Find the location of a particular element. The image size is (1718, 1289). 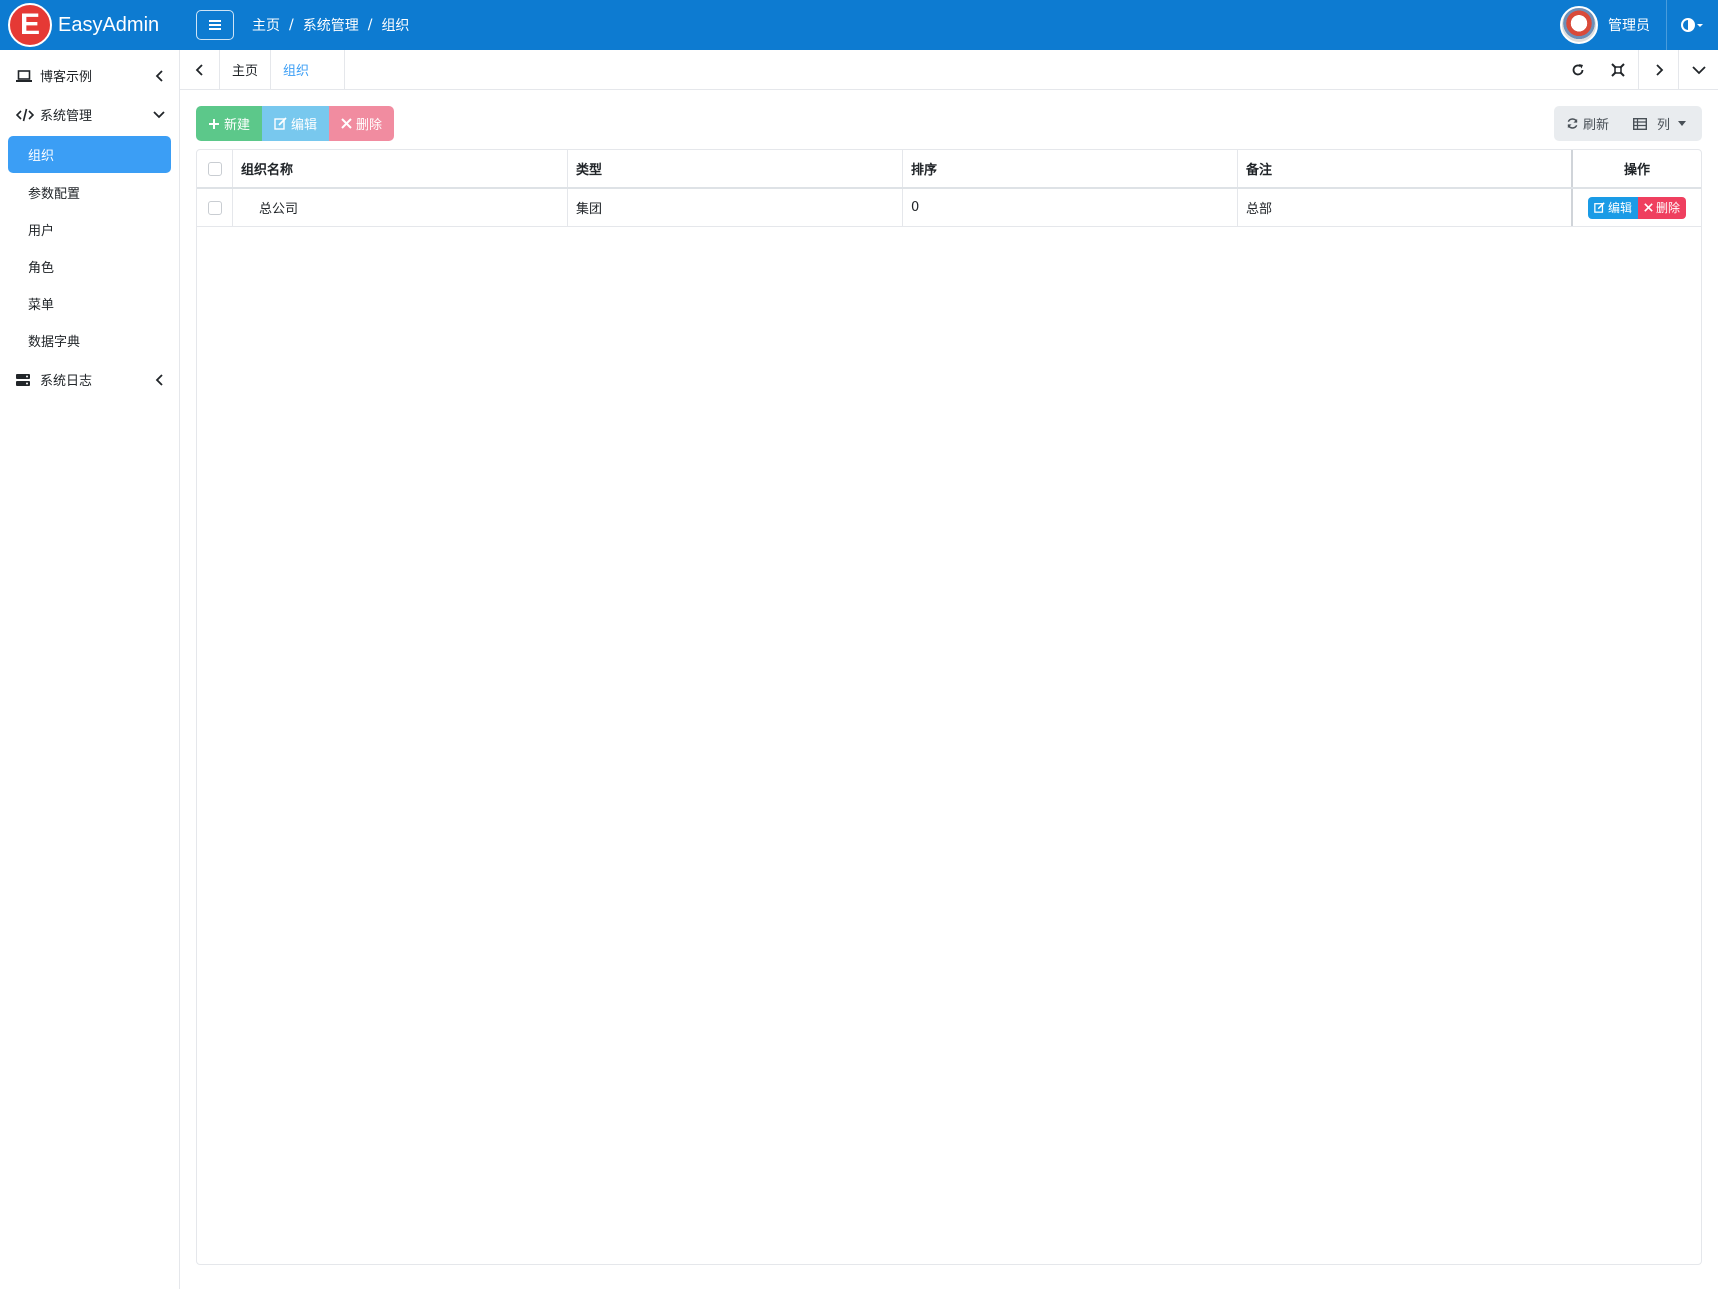

edit-button: 编辑 is located at coordinates (296, 123).